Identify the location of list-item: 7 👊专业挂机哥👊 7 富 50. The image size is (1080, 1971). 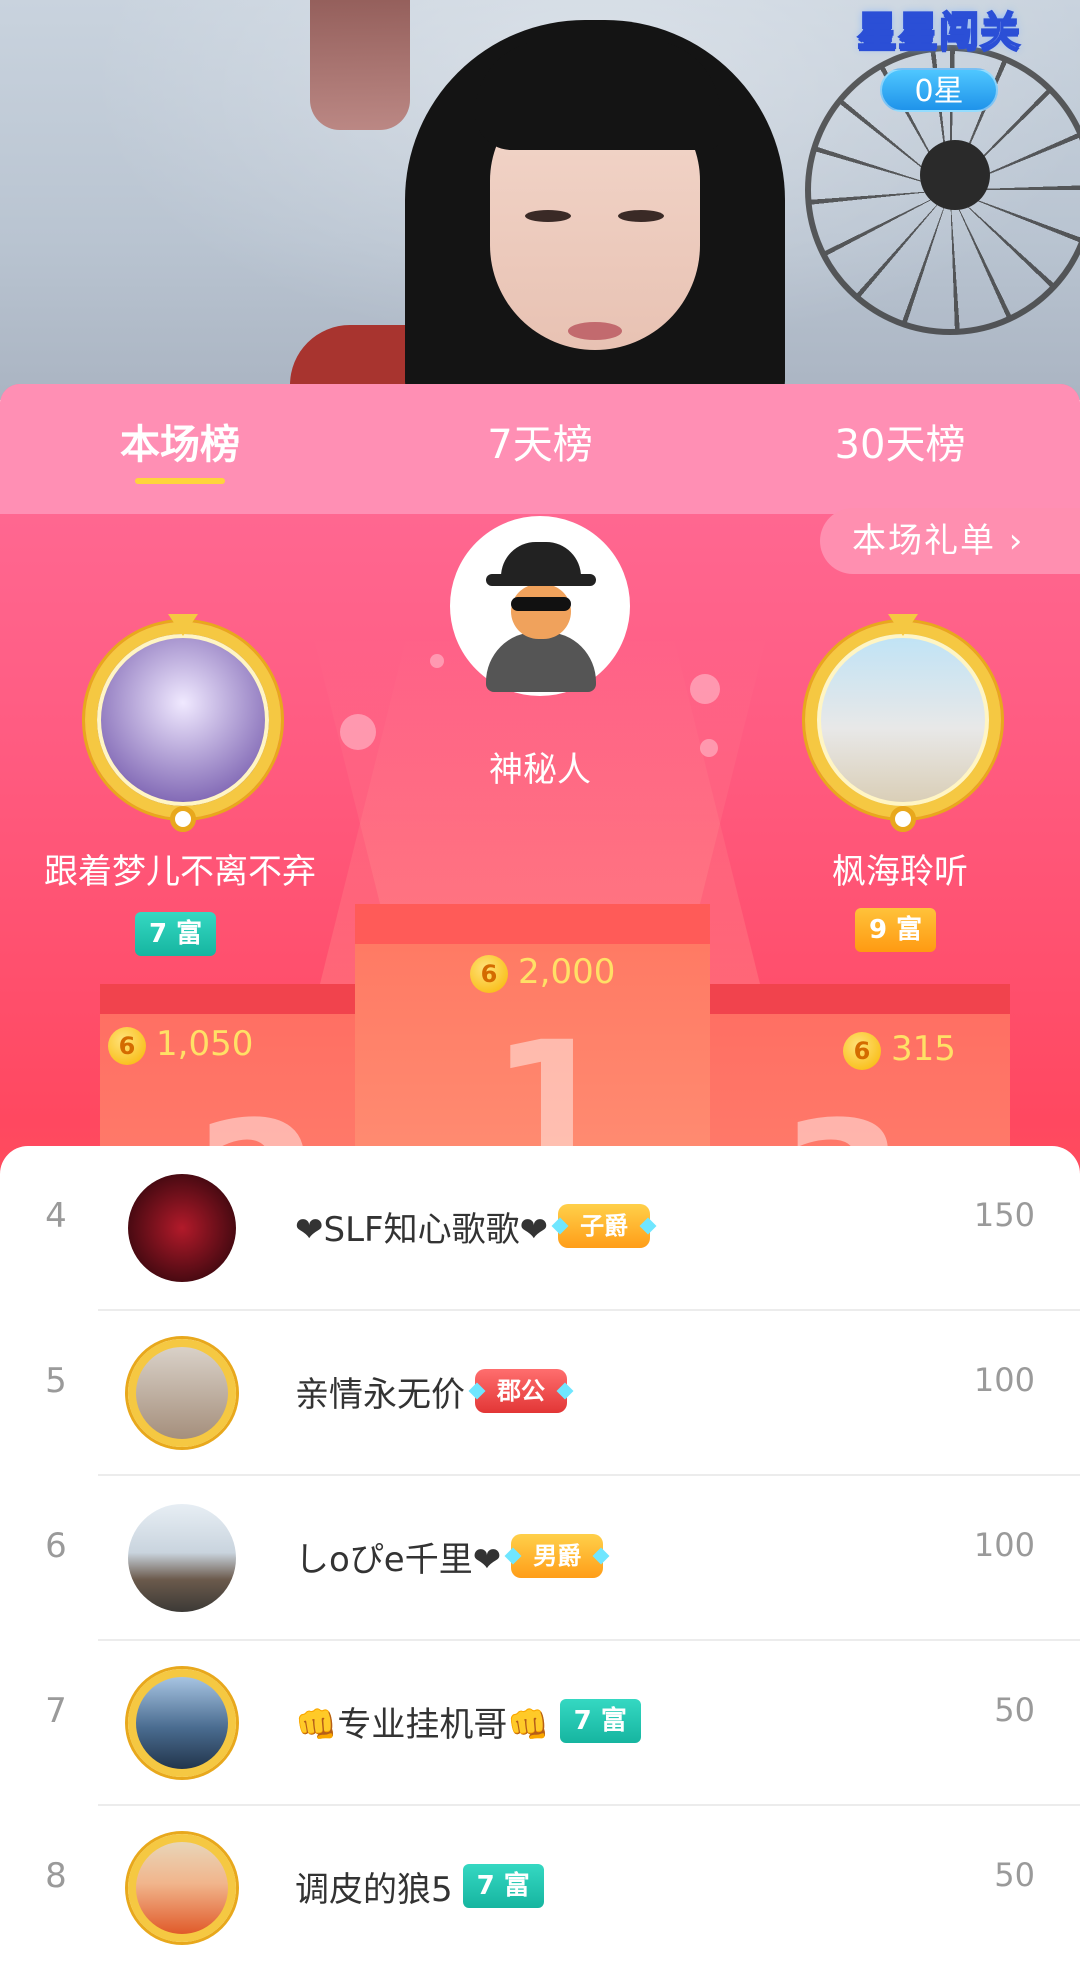
(540, 1723).